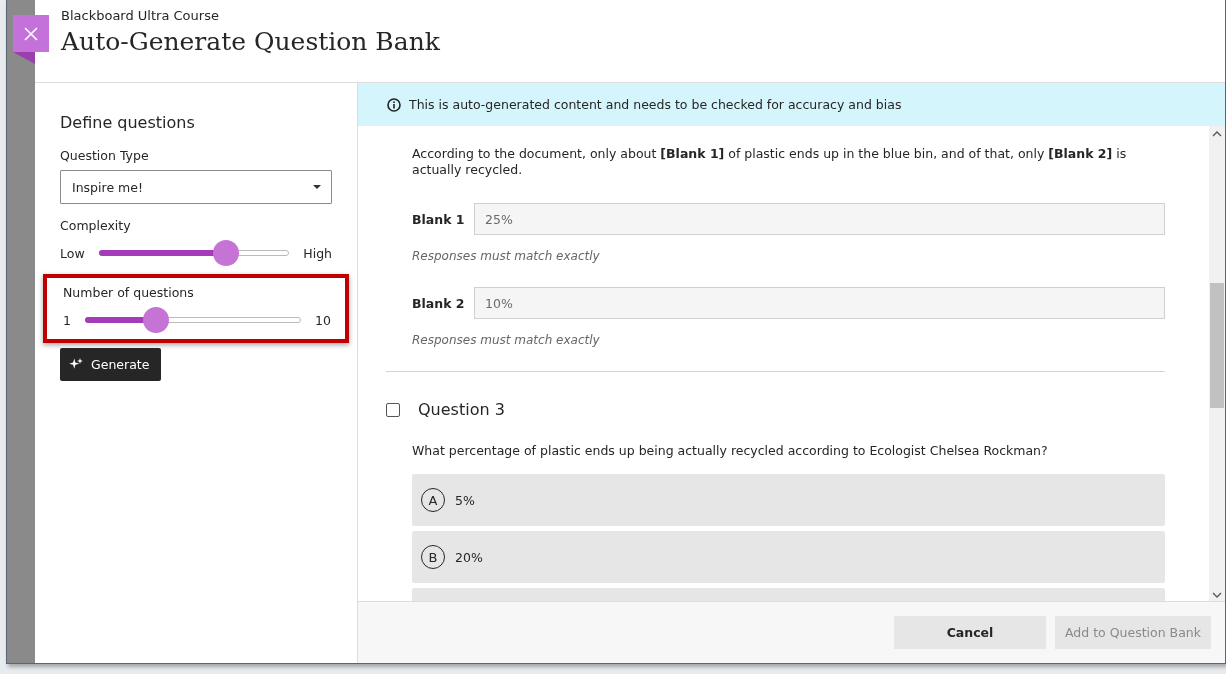 Image resolution: width=1226 pixels, height=674 pixels. What do you see at coordinates (323, 320) in the screenshot?
I see `slider-max-label: 10` at bounding box center [323, 320].